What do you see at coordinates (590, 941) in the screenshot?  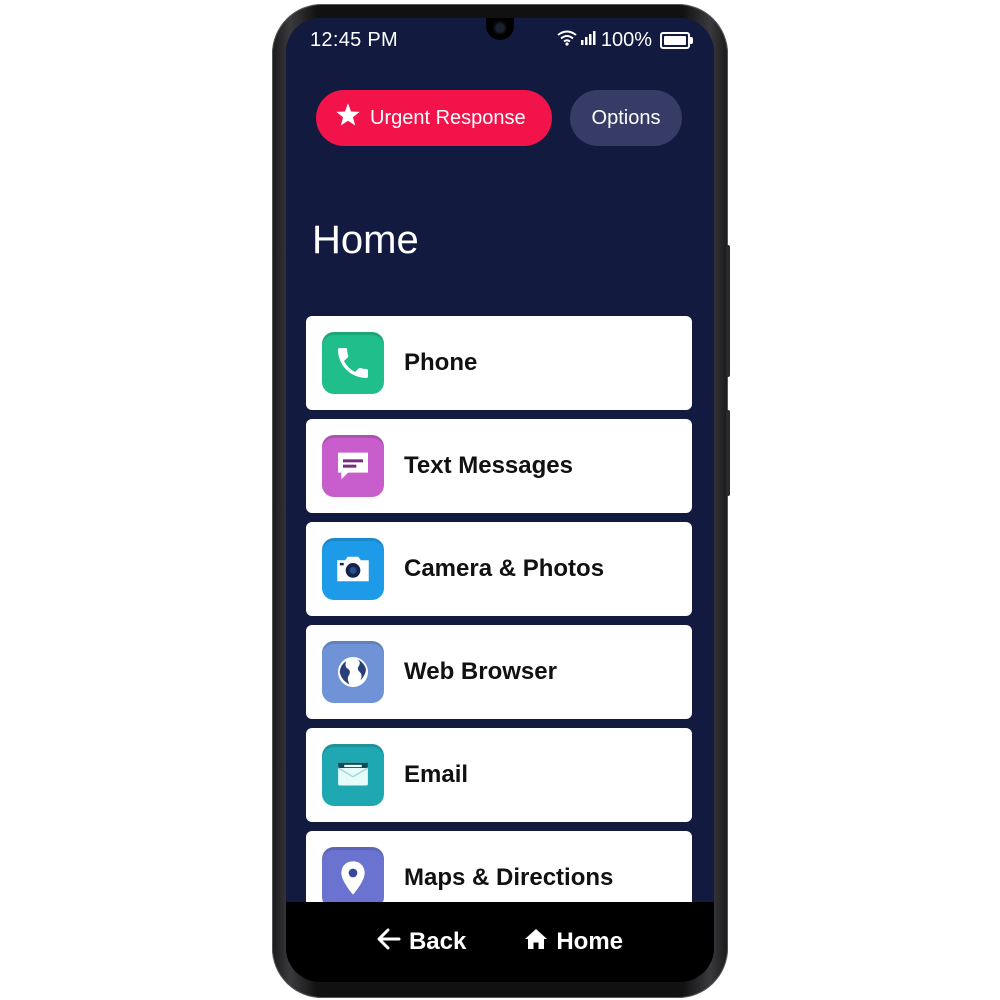 I see `home-label: Home` at bounding box center [590, 941].